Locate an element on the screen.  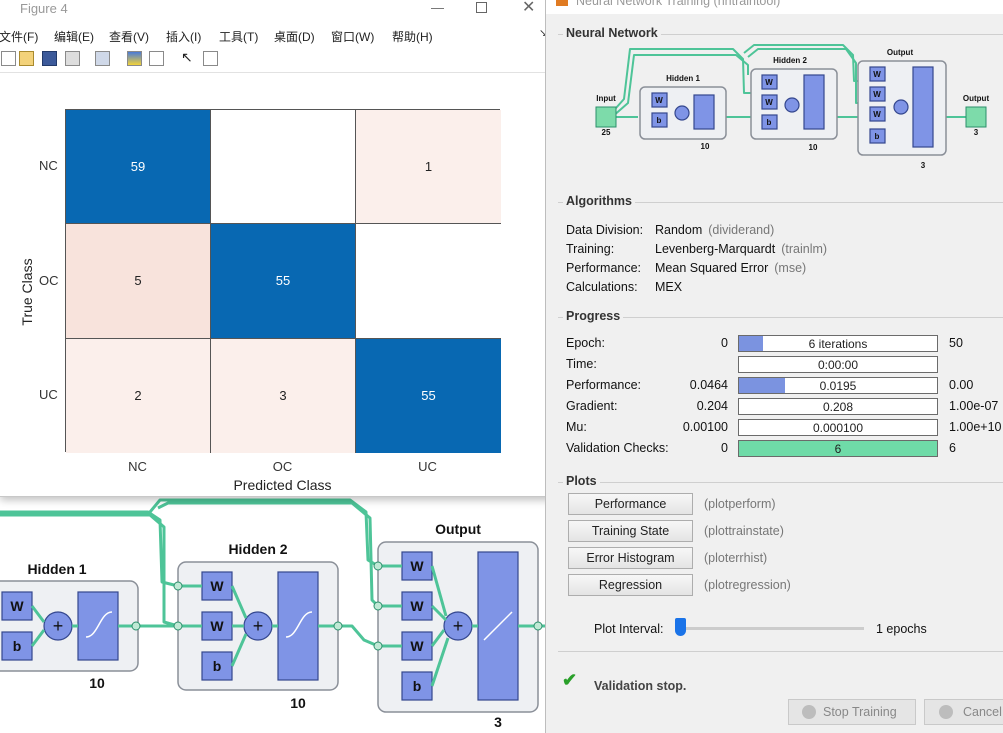
menu-desktop: 桌面(D) is located at coordinates (294, 36).